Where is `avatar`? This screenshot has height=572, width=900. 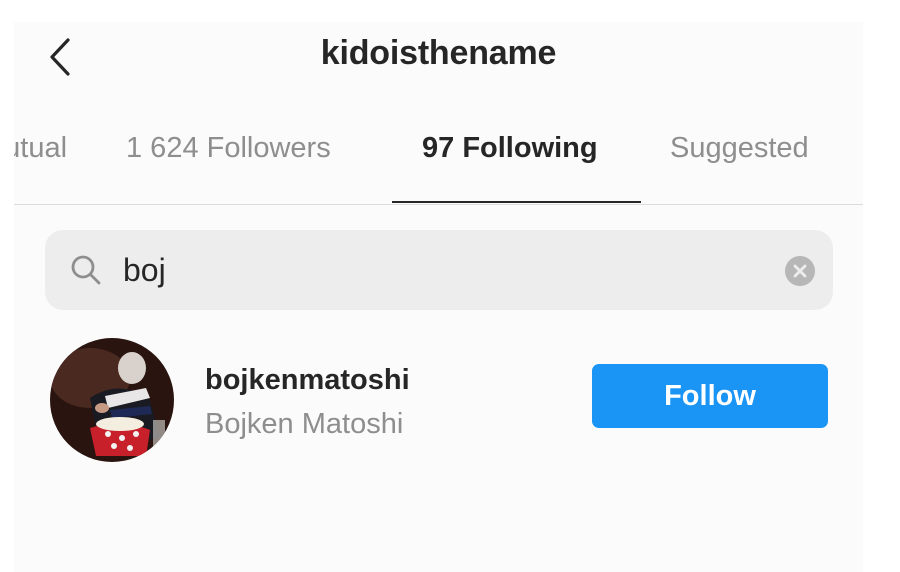 avatar is located at coordinates (112, 400).